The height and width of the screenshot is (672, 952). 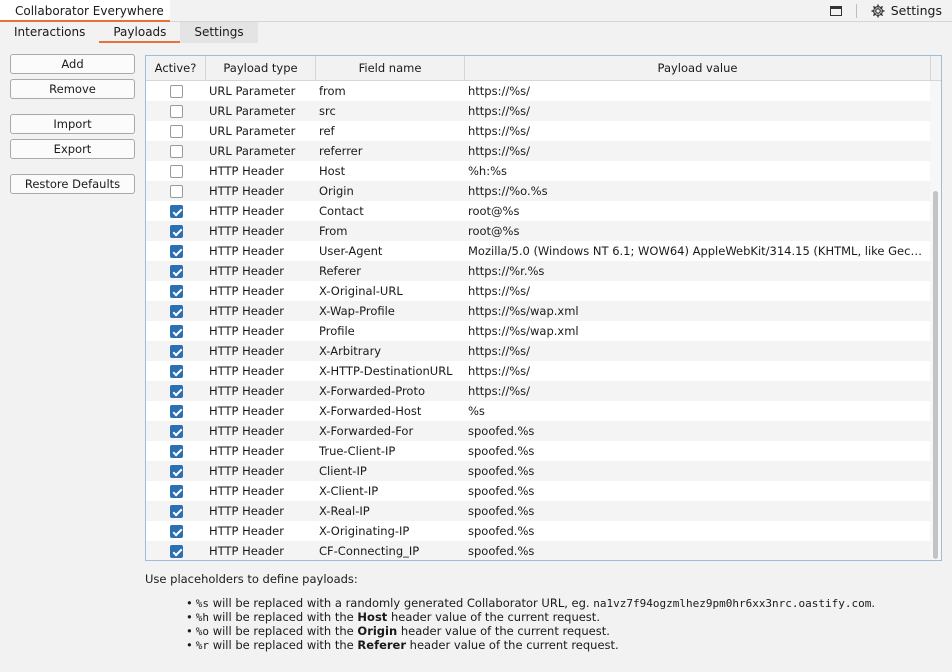 I want to click on app-tab: Collaborator Everywhere, so click(x=85, y=11).